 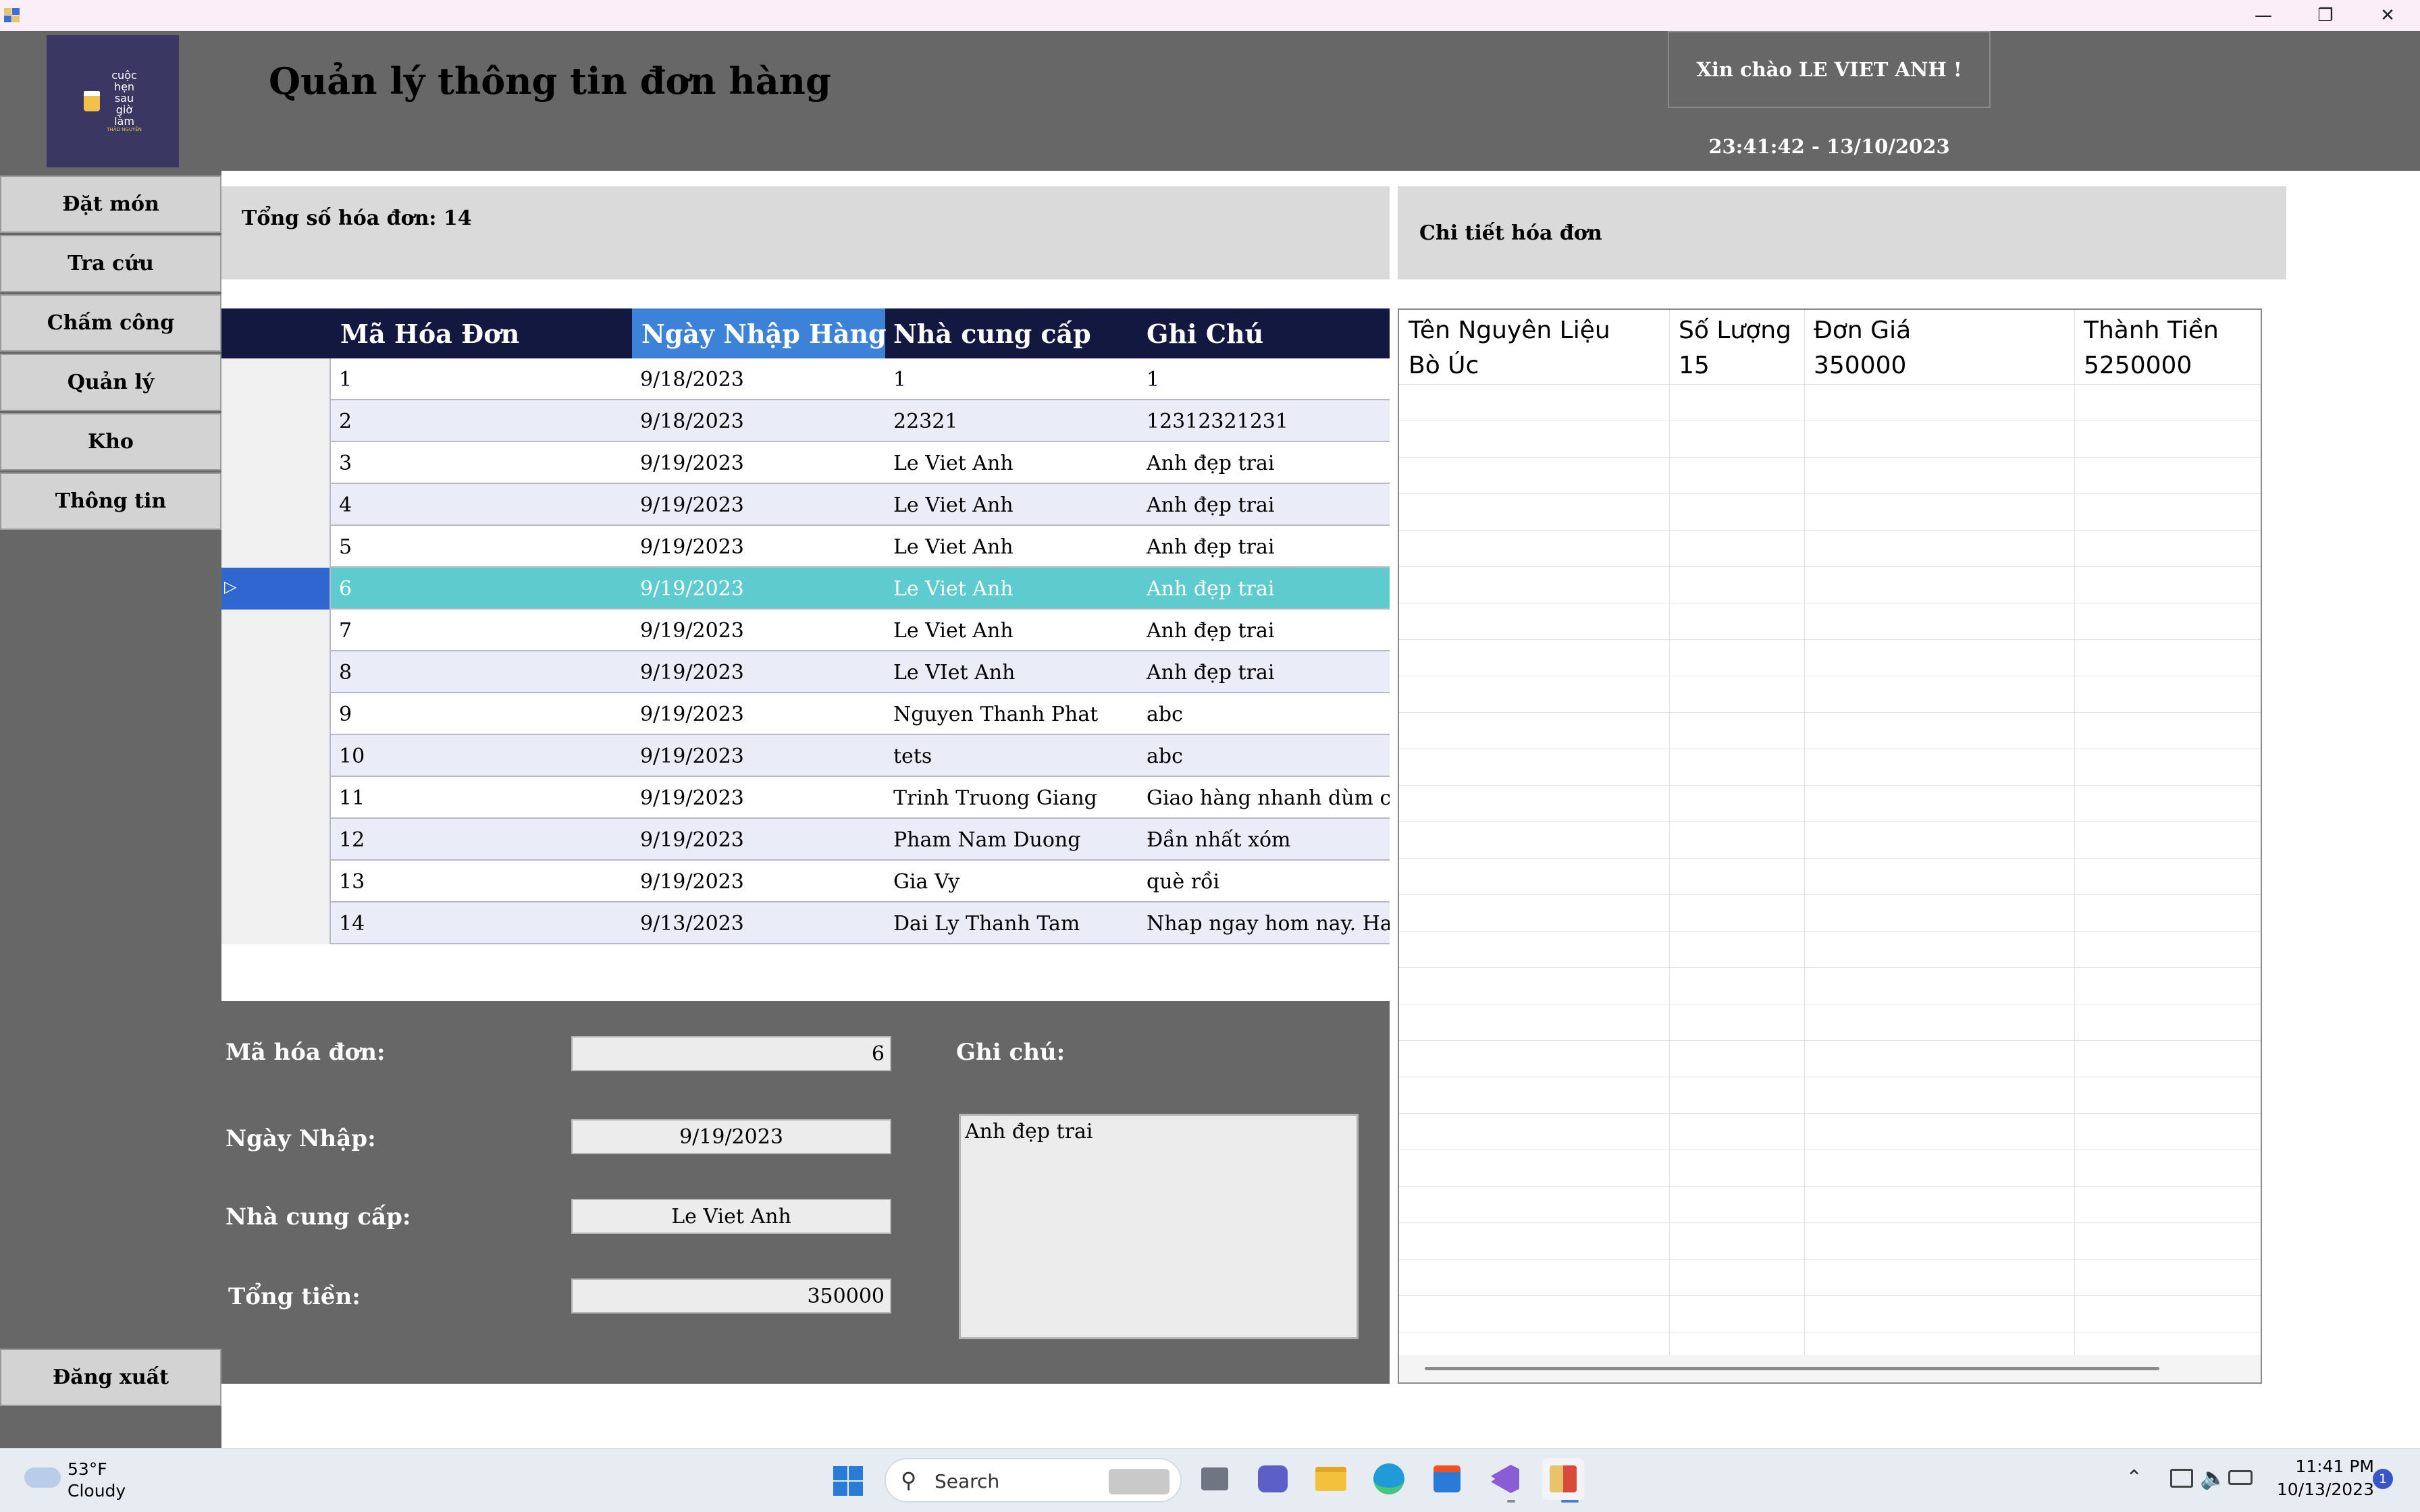 What do you see at coordinates (1159, 1226) in the screenshot?
I see `note-textarea: Anh đẹp trai` at bounding box center [1159, 1226].